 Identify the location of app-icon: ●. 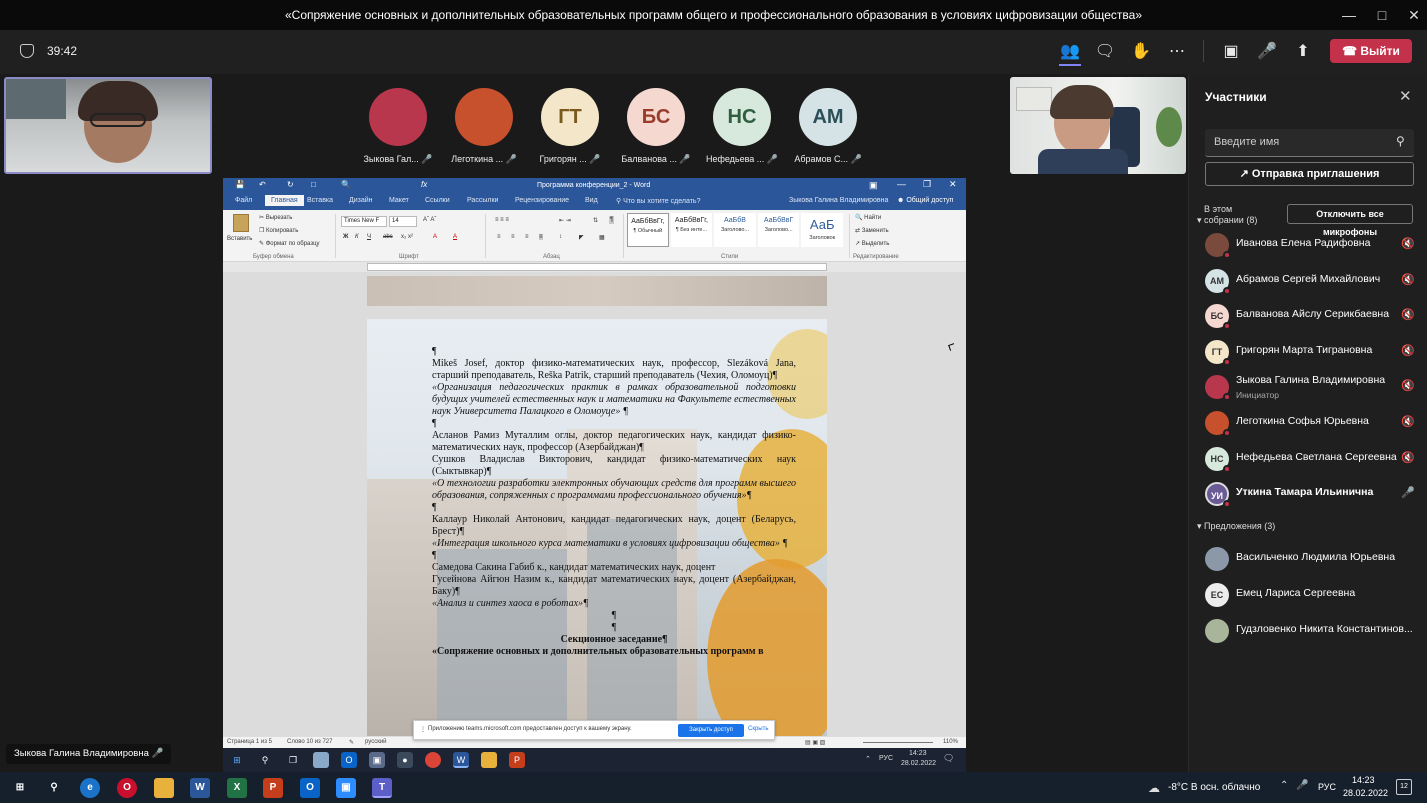
(405, 760).